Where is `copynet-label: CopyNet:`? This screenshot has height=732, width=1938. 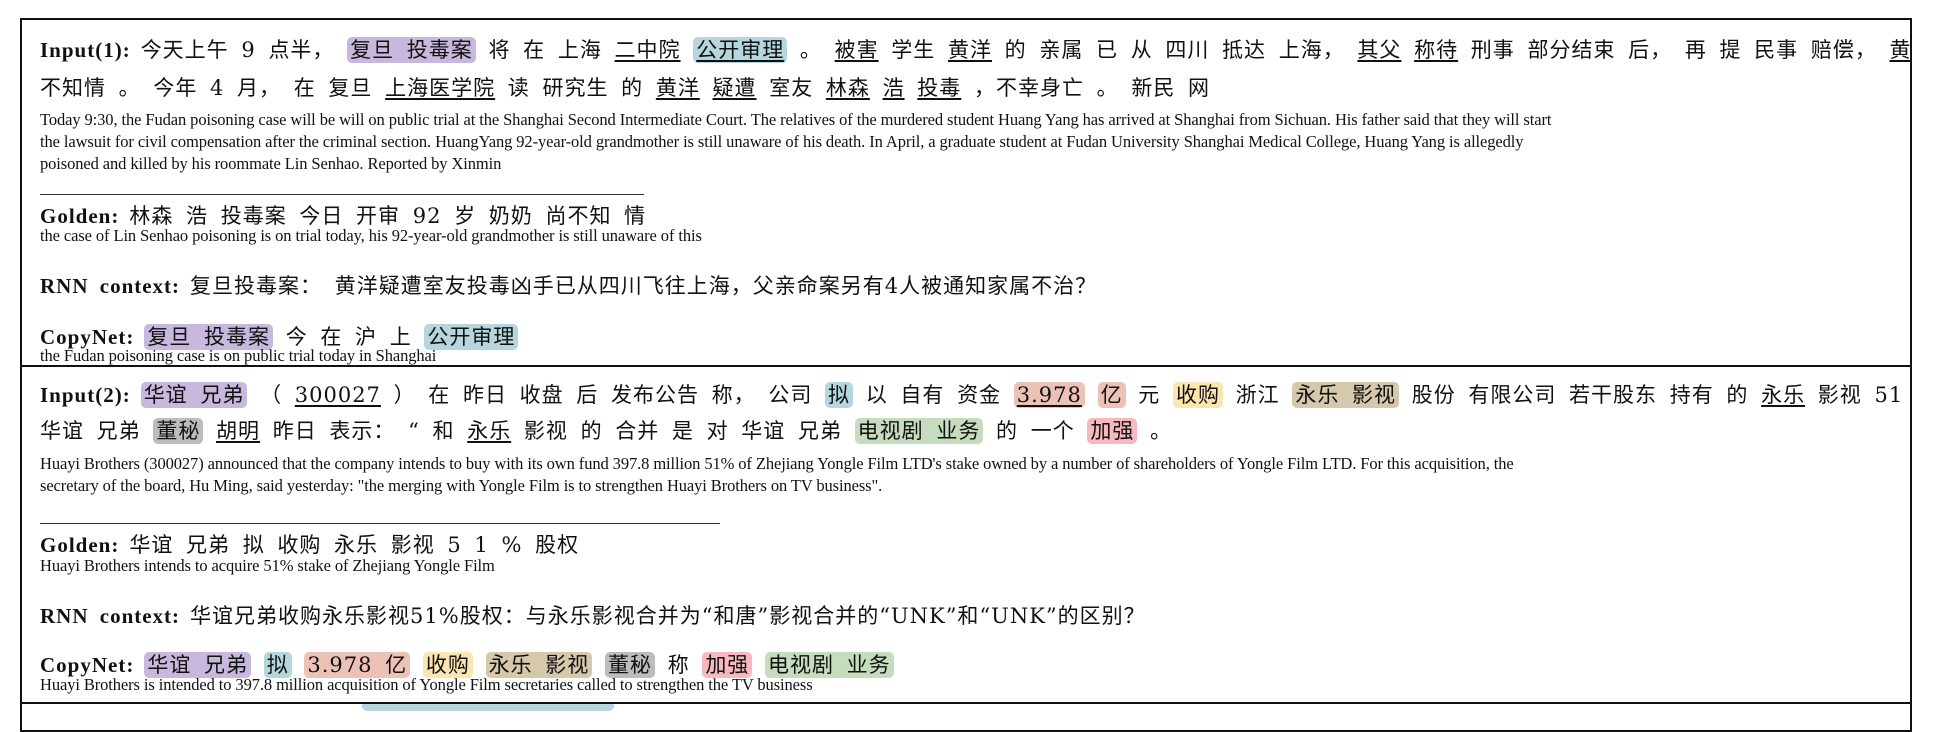
copynet-label: CopyNet: is located at coordinates (87, 665).